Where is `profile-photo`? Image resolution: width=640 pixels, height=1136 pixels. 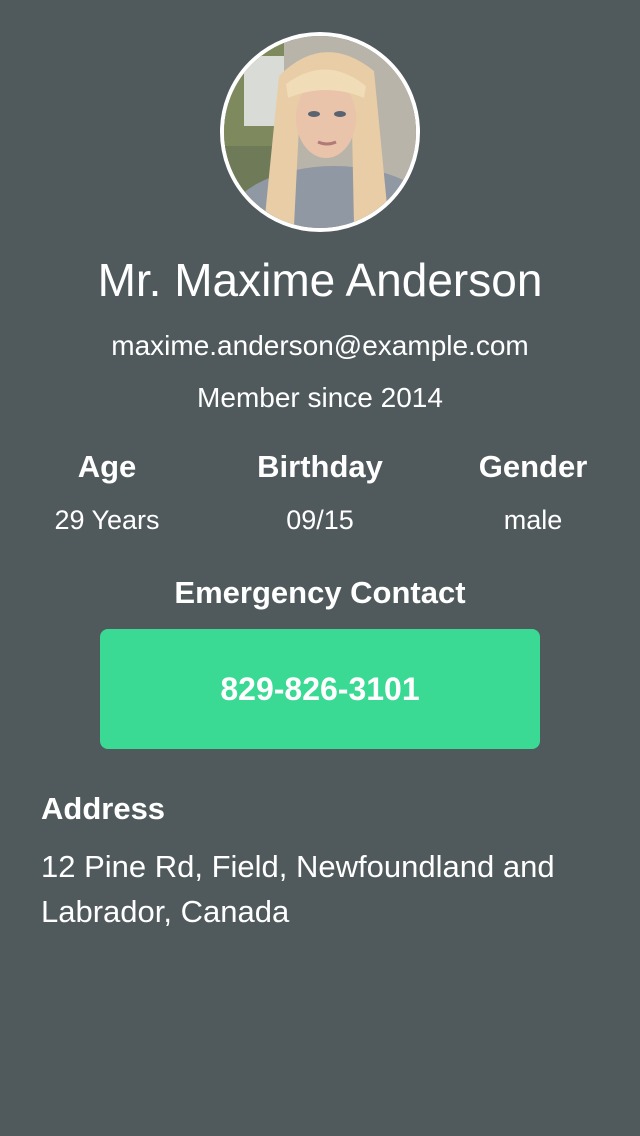
profile-photo is located at coordinates (320, 132).